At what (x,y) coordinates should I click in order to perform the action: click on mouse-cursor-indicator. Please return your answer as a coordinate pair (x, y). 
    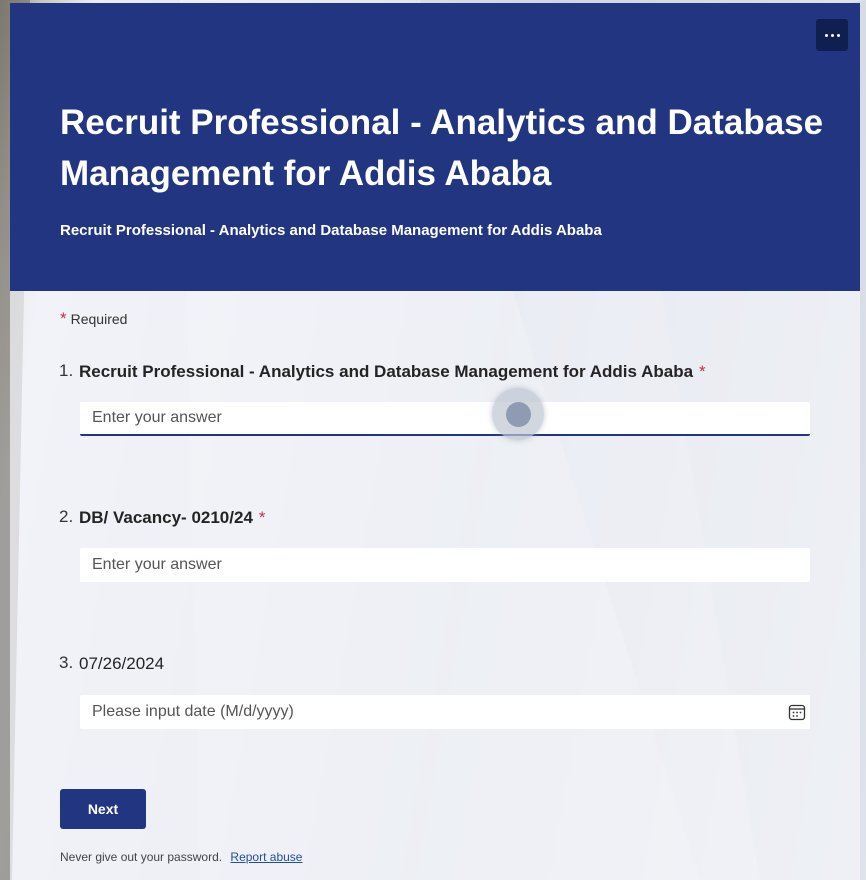
    Looking at the image, I should click on (518, 414).